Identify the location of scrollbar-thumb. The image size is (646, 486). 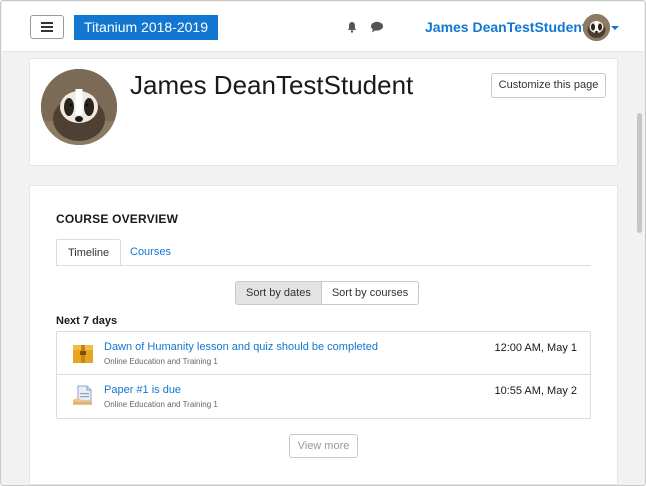
(639, 173).